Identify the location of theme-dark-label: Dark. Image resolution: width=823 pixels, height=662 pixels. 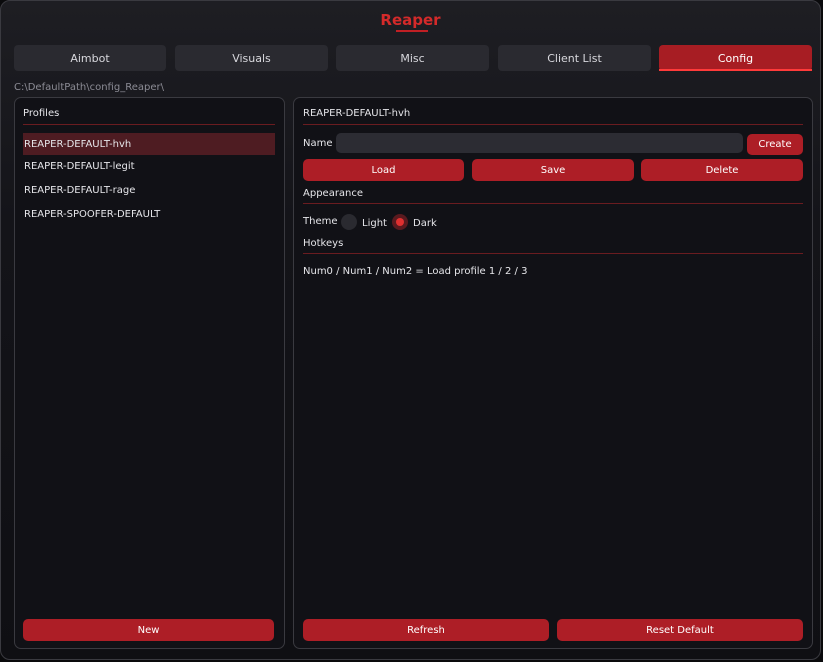
(425, 223).